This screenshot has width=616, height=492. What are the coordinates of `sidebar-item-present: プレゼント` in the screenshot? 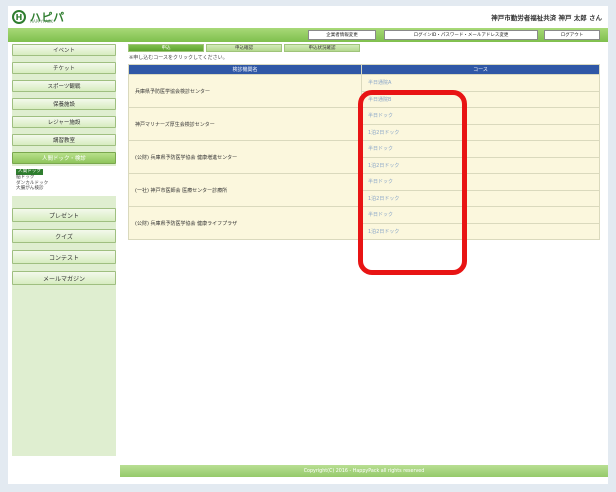 It's located at (64, 215).